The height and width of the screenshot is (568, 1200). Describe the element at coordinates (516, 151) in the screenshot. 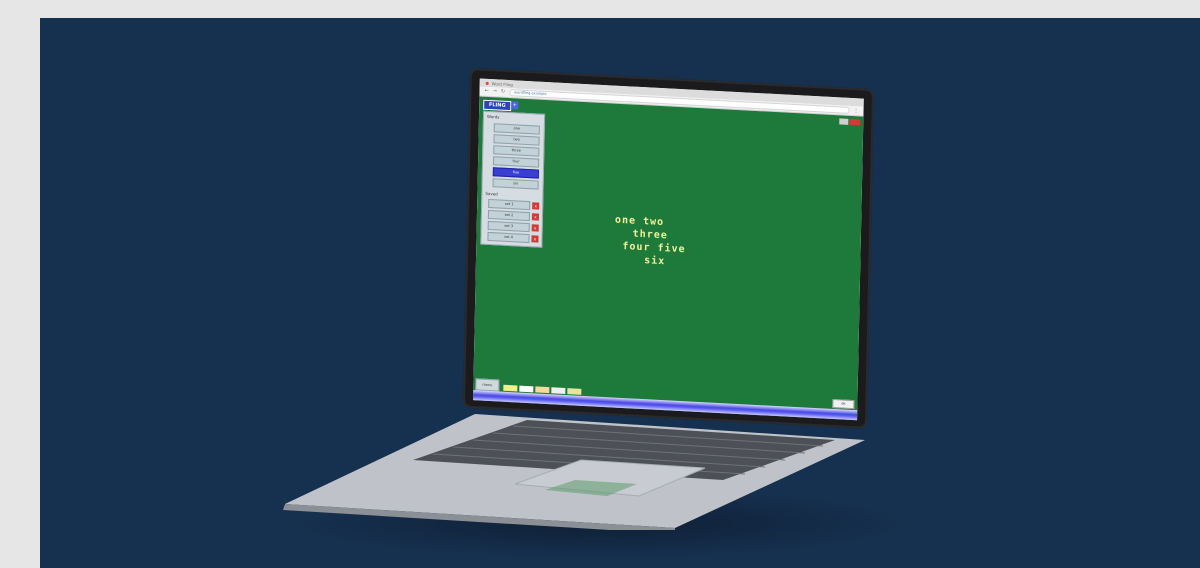

I see `word-button-three: three` at that location.